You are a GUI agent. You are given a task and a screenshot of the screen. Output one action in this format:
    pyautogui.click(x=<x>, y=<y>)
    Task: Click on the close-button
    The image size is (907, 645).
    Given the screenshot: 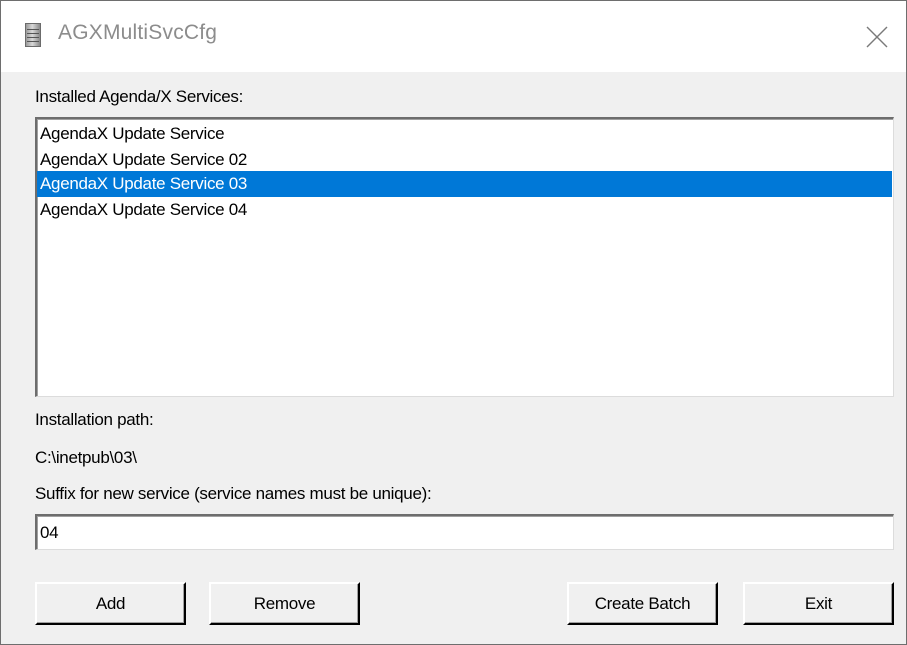 What is the action you would take?
    pyautogui.click(x=877, y=37)
    